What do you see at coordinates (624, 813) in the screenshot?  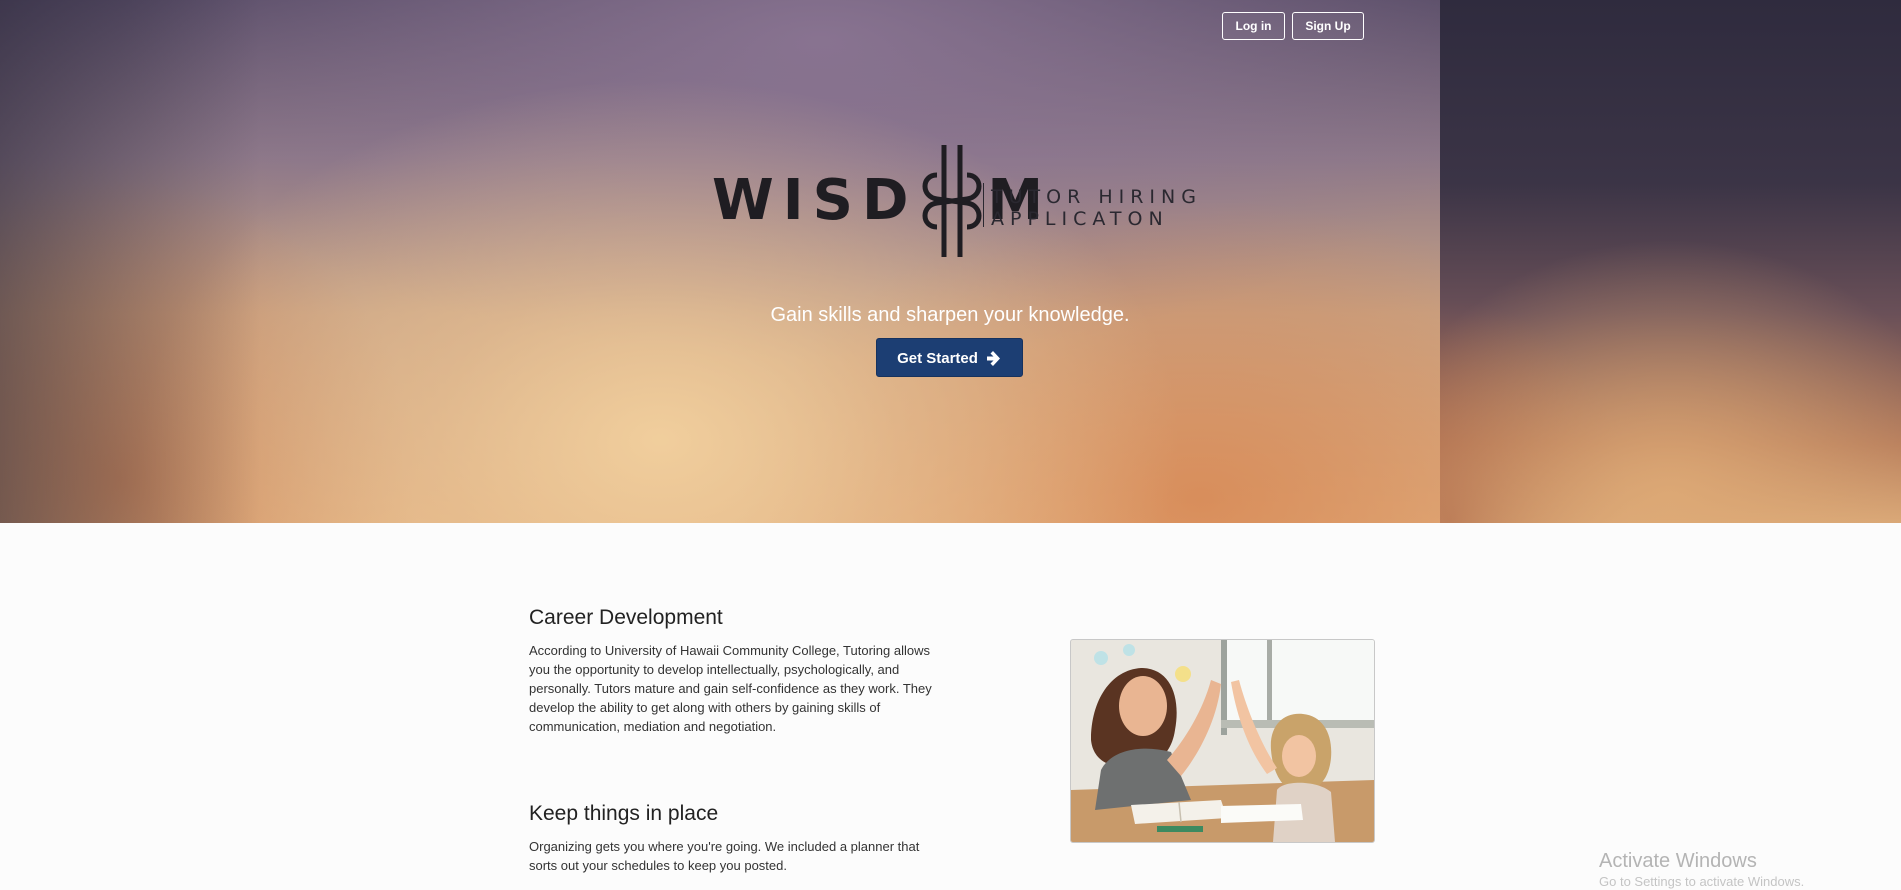 I see `keep-things-in-place-title: Keep things in place` at bounding box center [624, 813].